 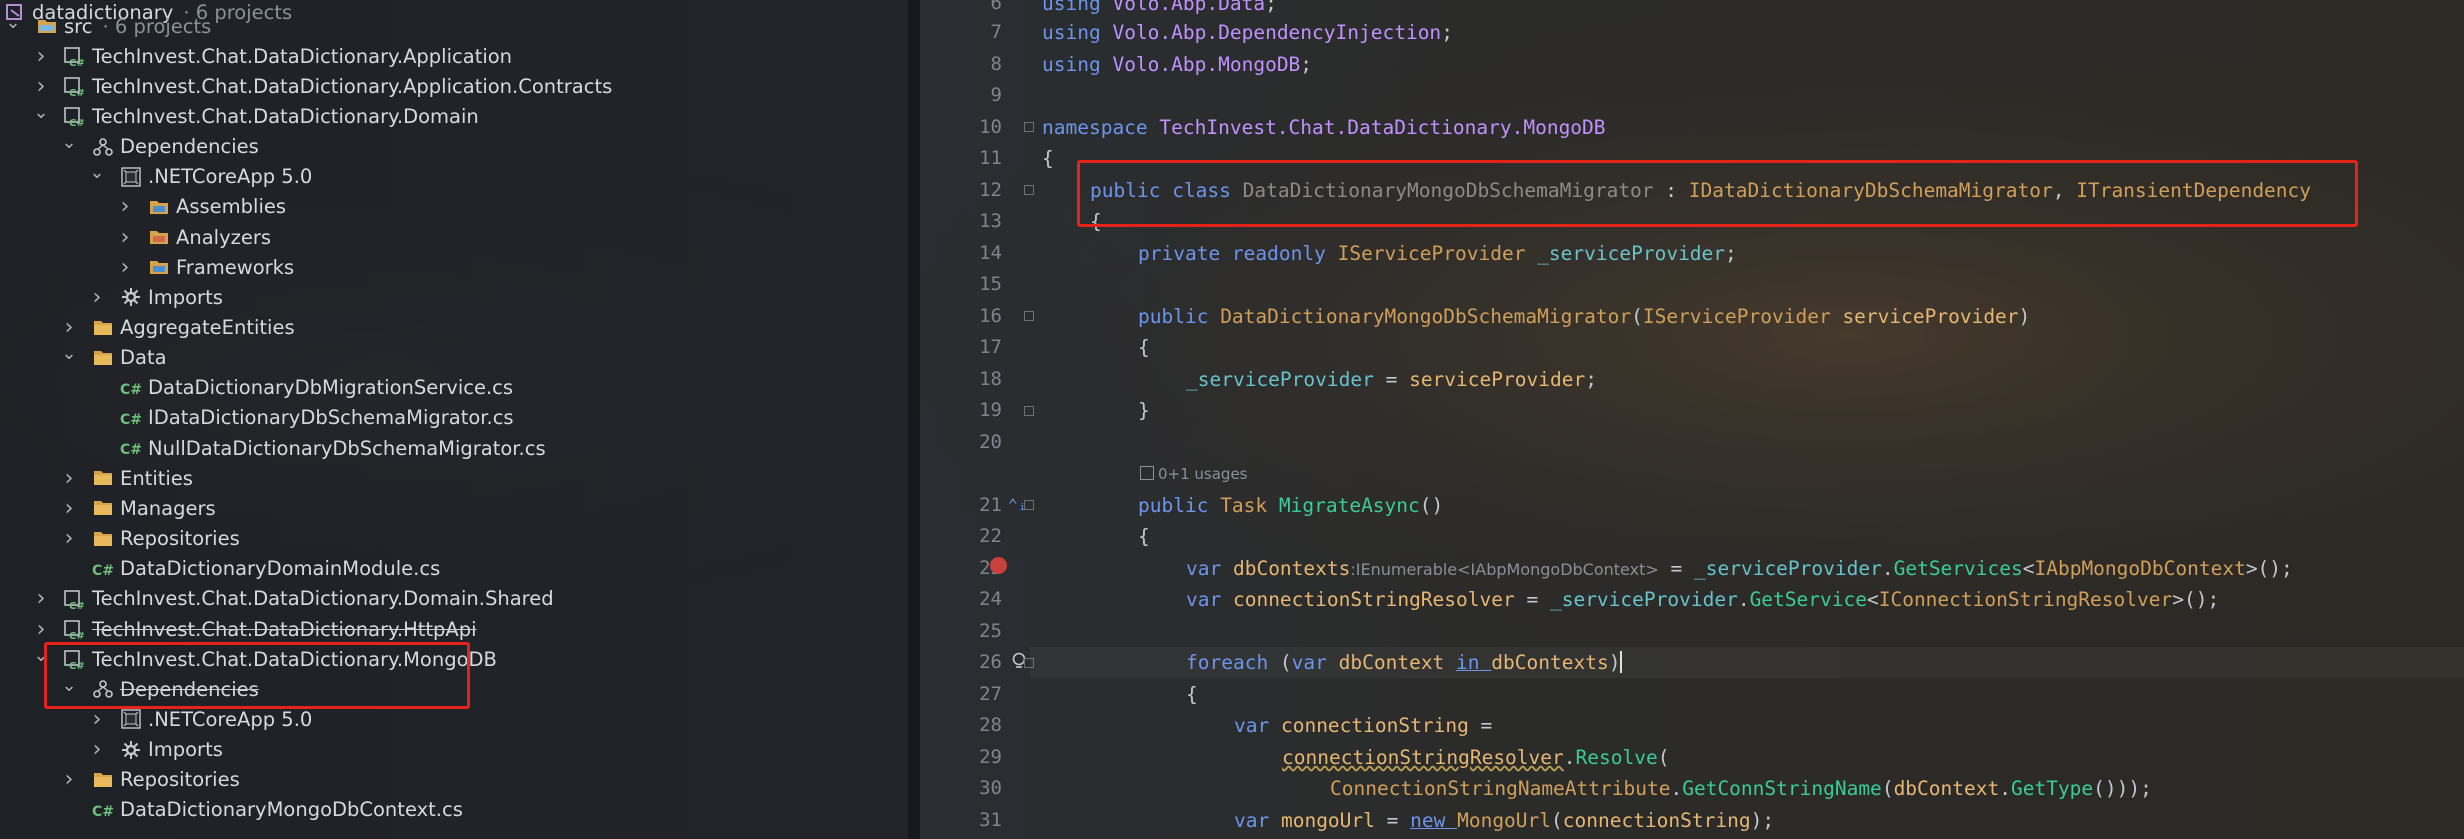 I want to click on tree-item-label: DataDictionaryDomainModule.cs, so click(x=280, y=569).